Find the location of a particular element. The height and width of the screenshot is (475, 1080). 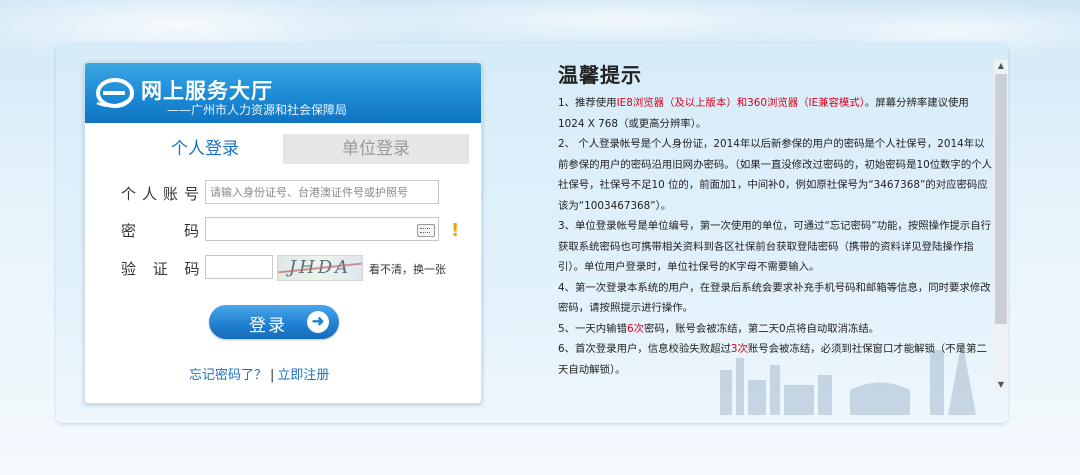

scroll-down-icon: ▼ is located at coordinates (1001, 385).